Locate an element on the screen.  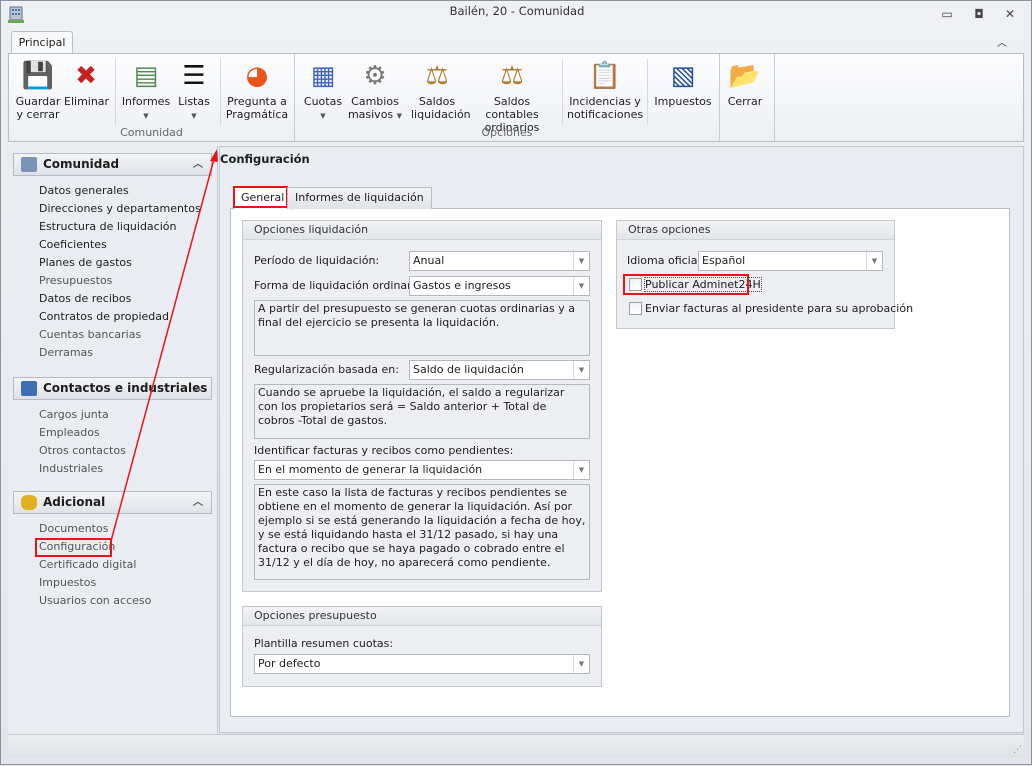
sidebar-item: Planes de gastos is located at coordinates (85, 262).